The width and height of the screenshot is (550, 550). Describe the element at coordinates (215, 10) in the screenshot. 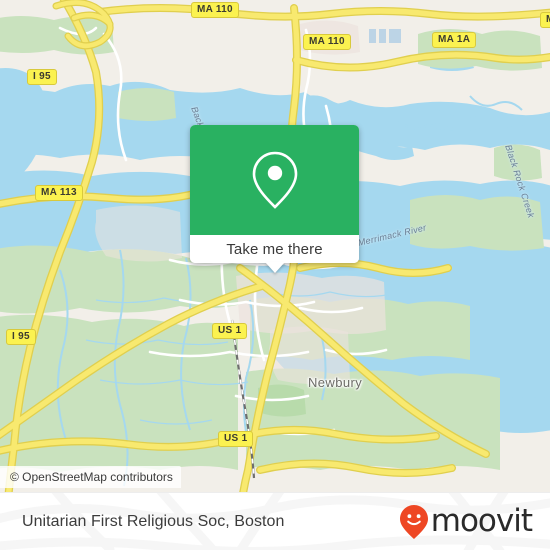

I see `shield-ma-110-top: MA 110` at that location.